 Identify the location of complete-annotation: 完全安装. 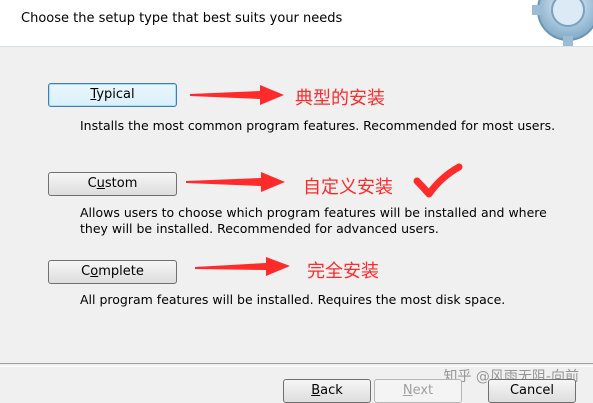
(343, 271).